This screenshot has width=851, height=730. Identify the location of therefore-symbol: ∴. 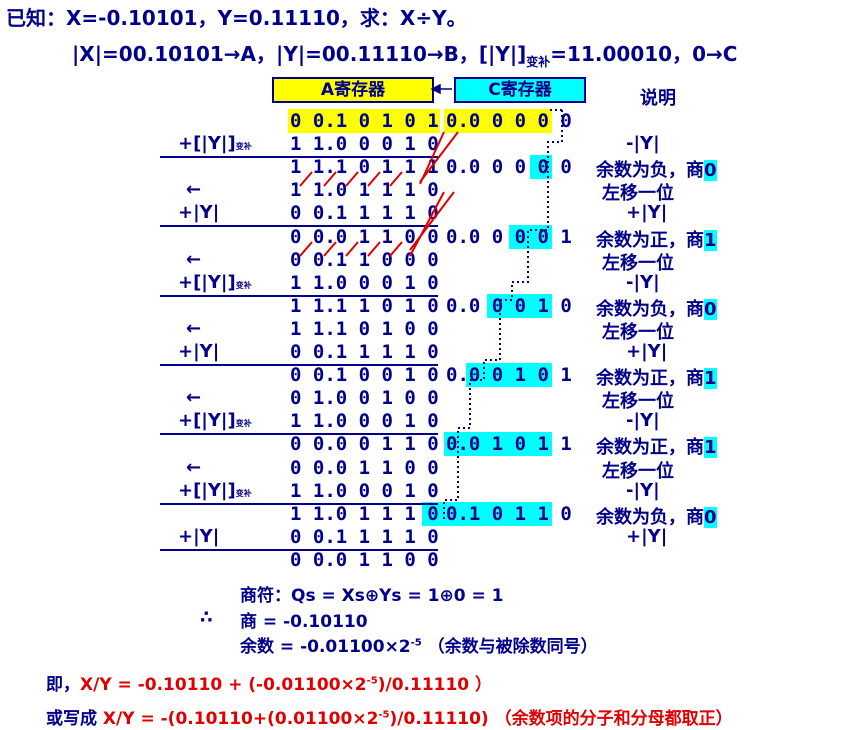
(206, 617).